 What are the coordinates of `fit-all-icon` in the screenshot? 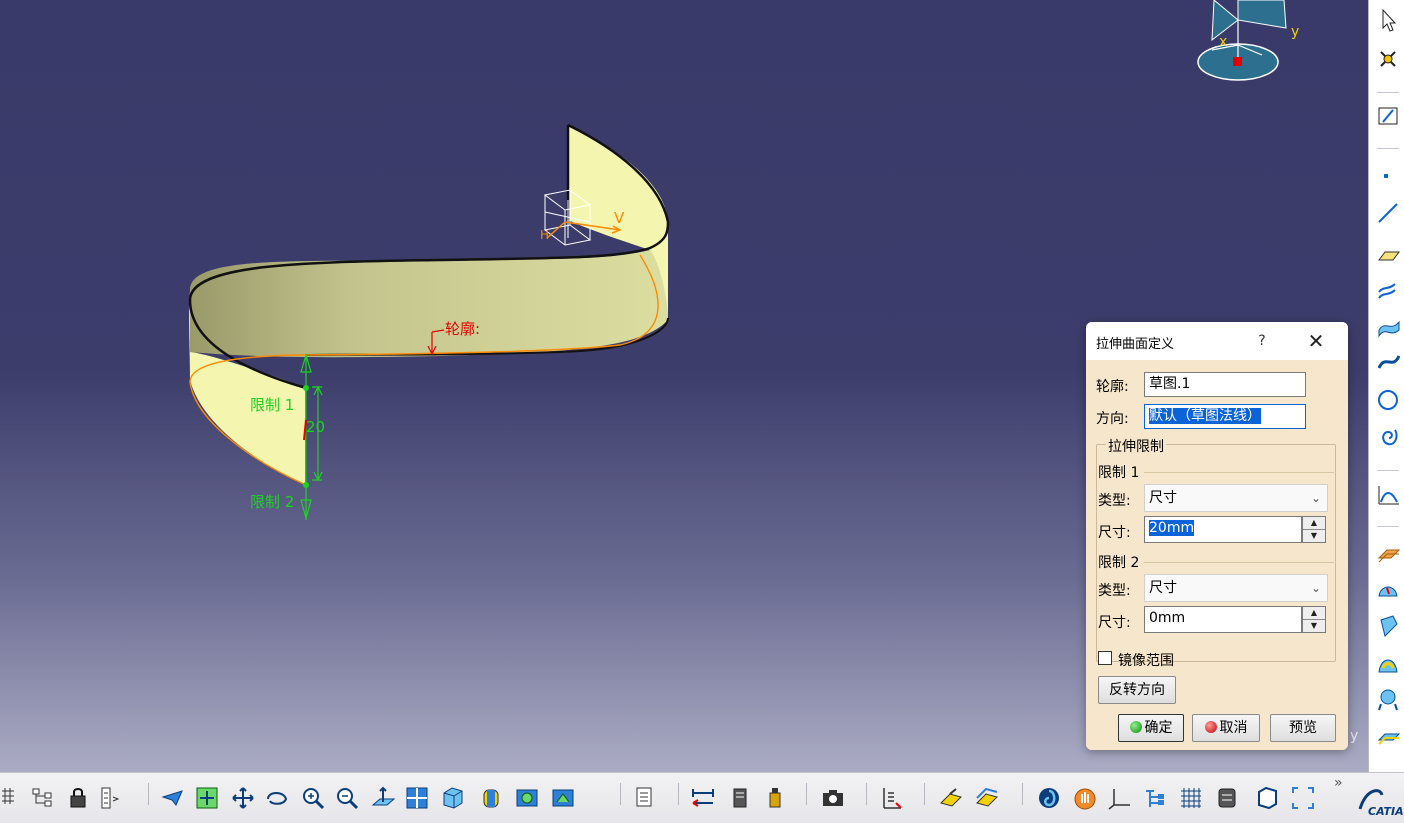 It's located at (207, 798).